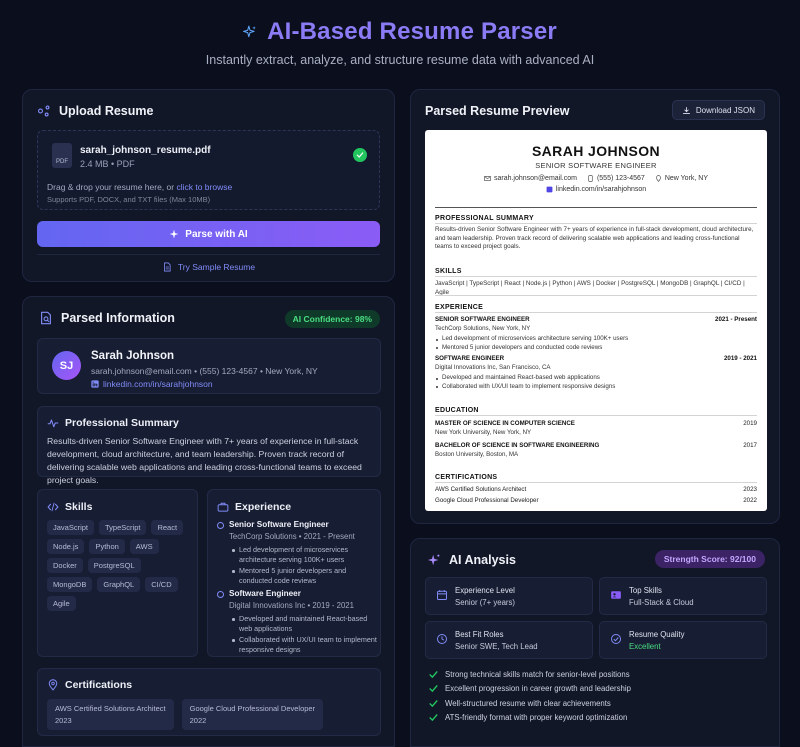 This screenshot has height=747, width=800. Describe the element at coordinates (119, 584) in the screenshot. I see `skill-tag: GraphQL` at that location.